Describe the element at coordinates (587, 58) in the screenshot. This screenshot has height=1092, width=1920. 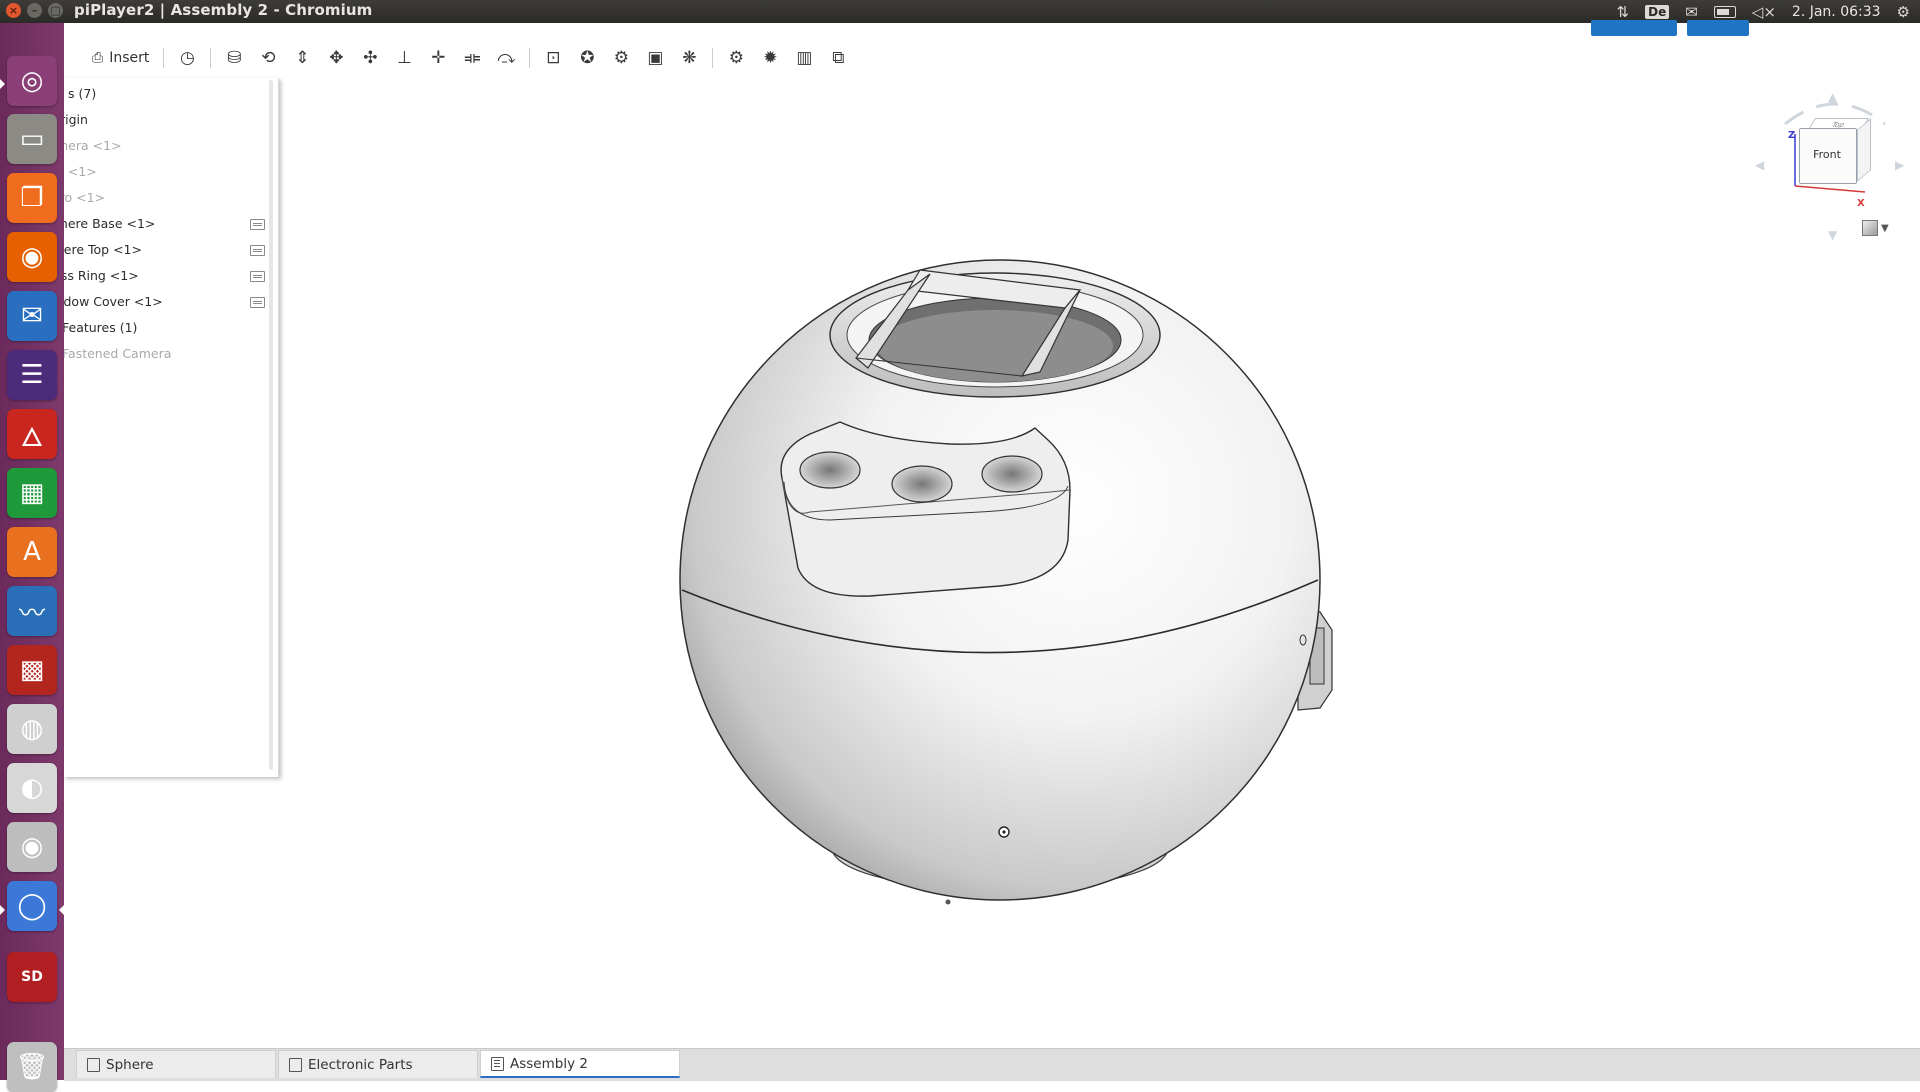
I see `group-icon: ✪` at that location.